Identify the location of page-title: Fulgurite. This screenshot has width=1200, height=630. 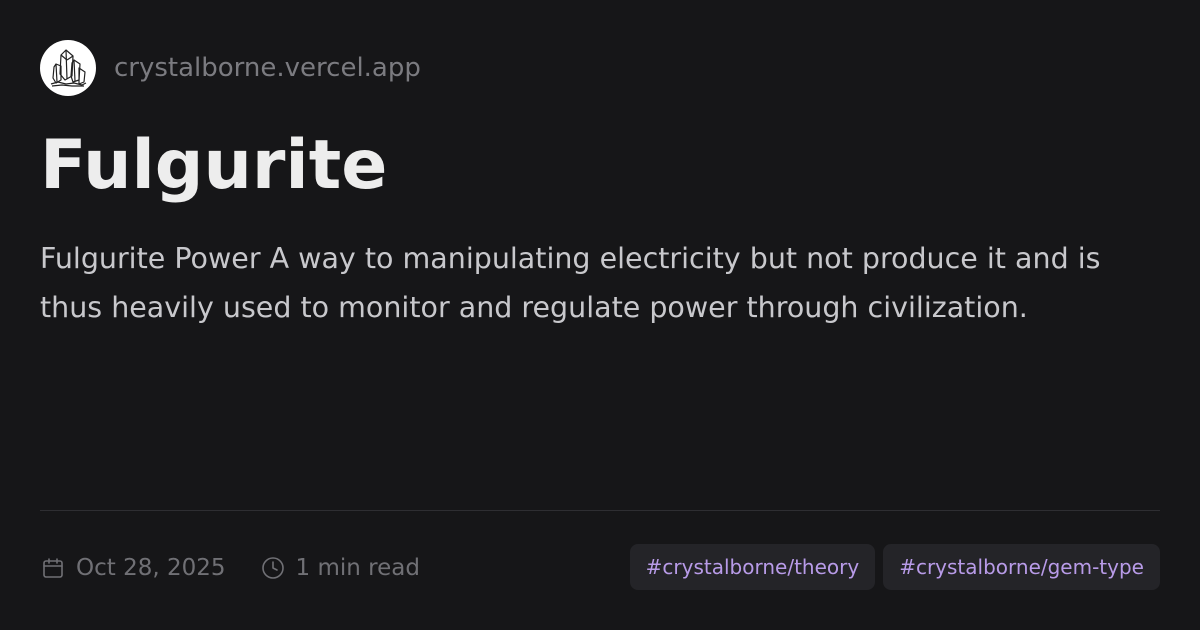
(214, 165).